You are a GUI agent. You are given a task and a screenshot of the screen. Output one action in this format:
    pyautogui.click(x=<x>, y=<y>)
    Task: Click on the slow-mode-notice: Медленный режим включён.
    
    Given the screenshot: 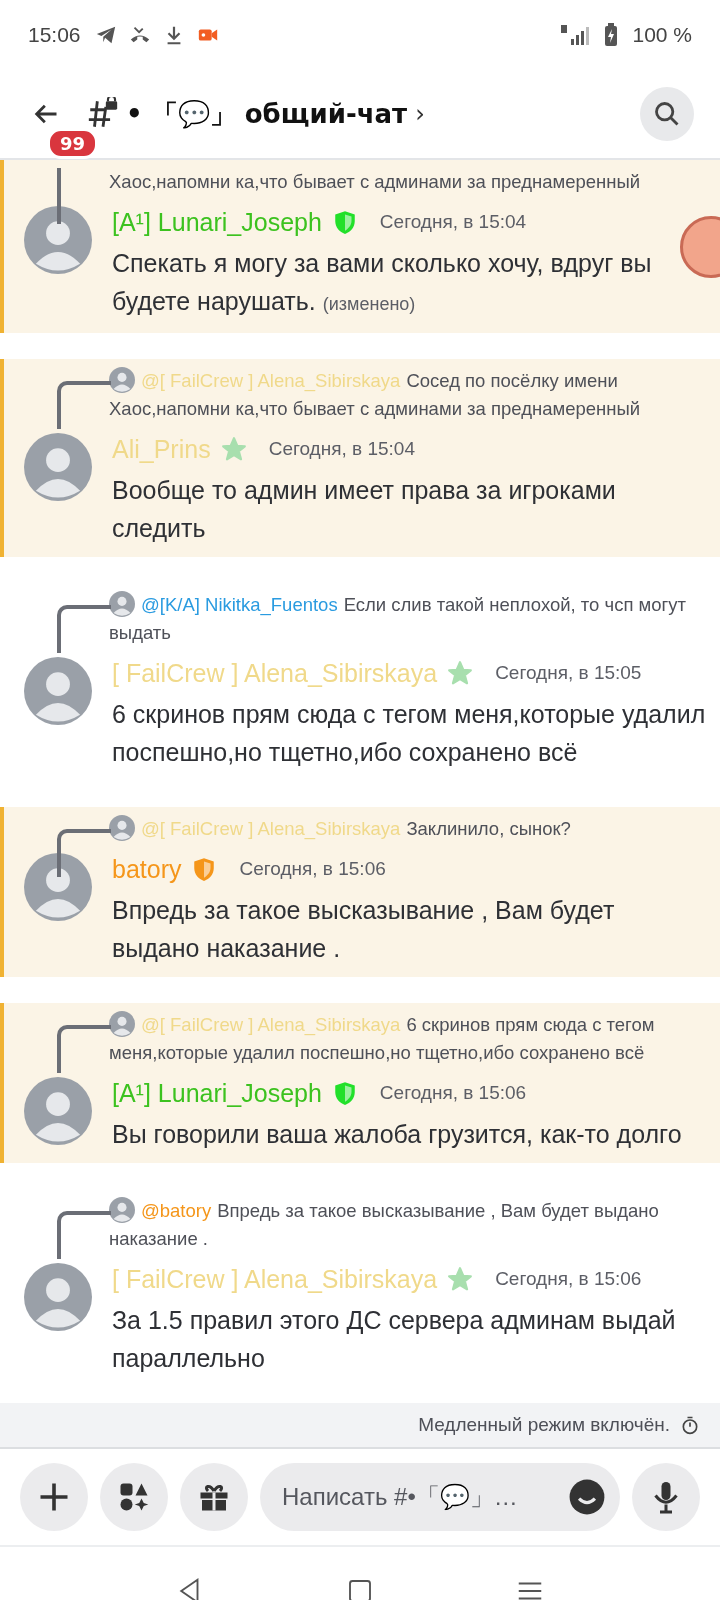 What is the action you would take?
    pyautogui.click(x=544, y=1425)
    